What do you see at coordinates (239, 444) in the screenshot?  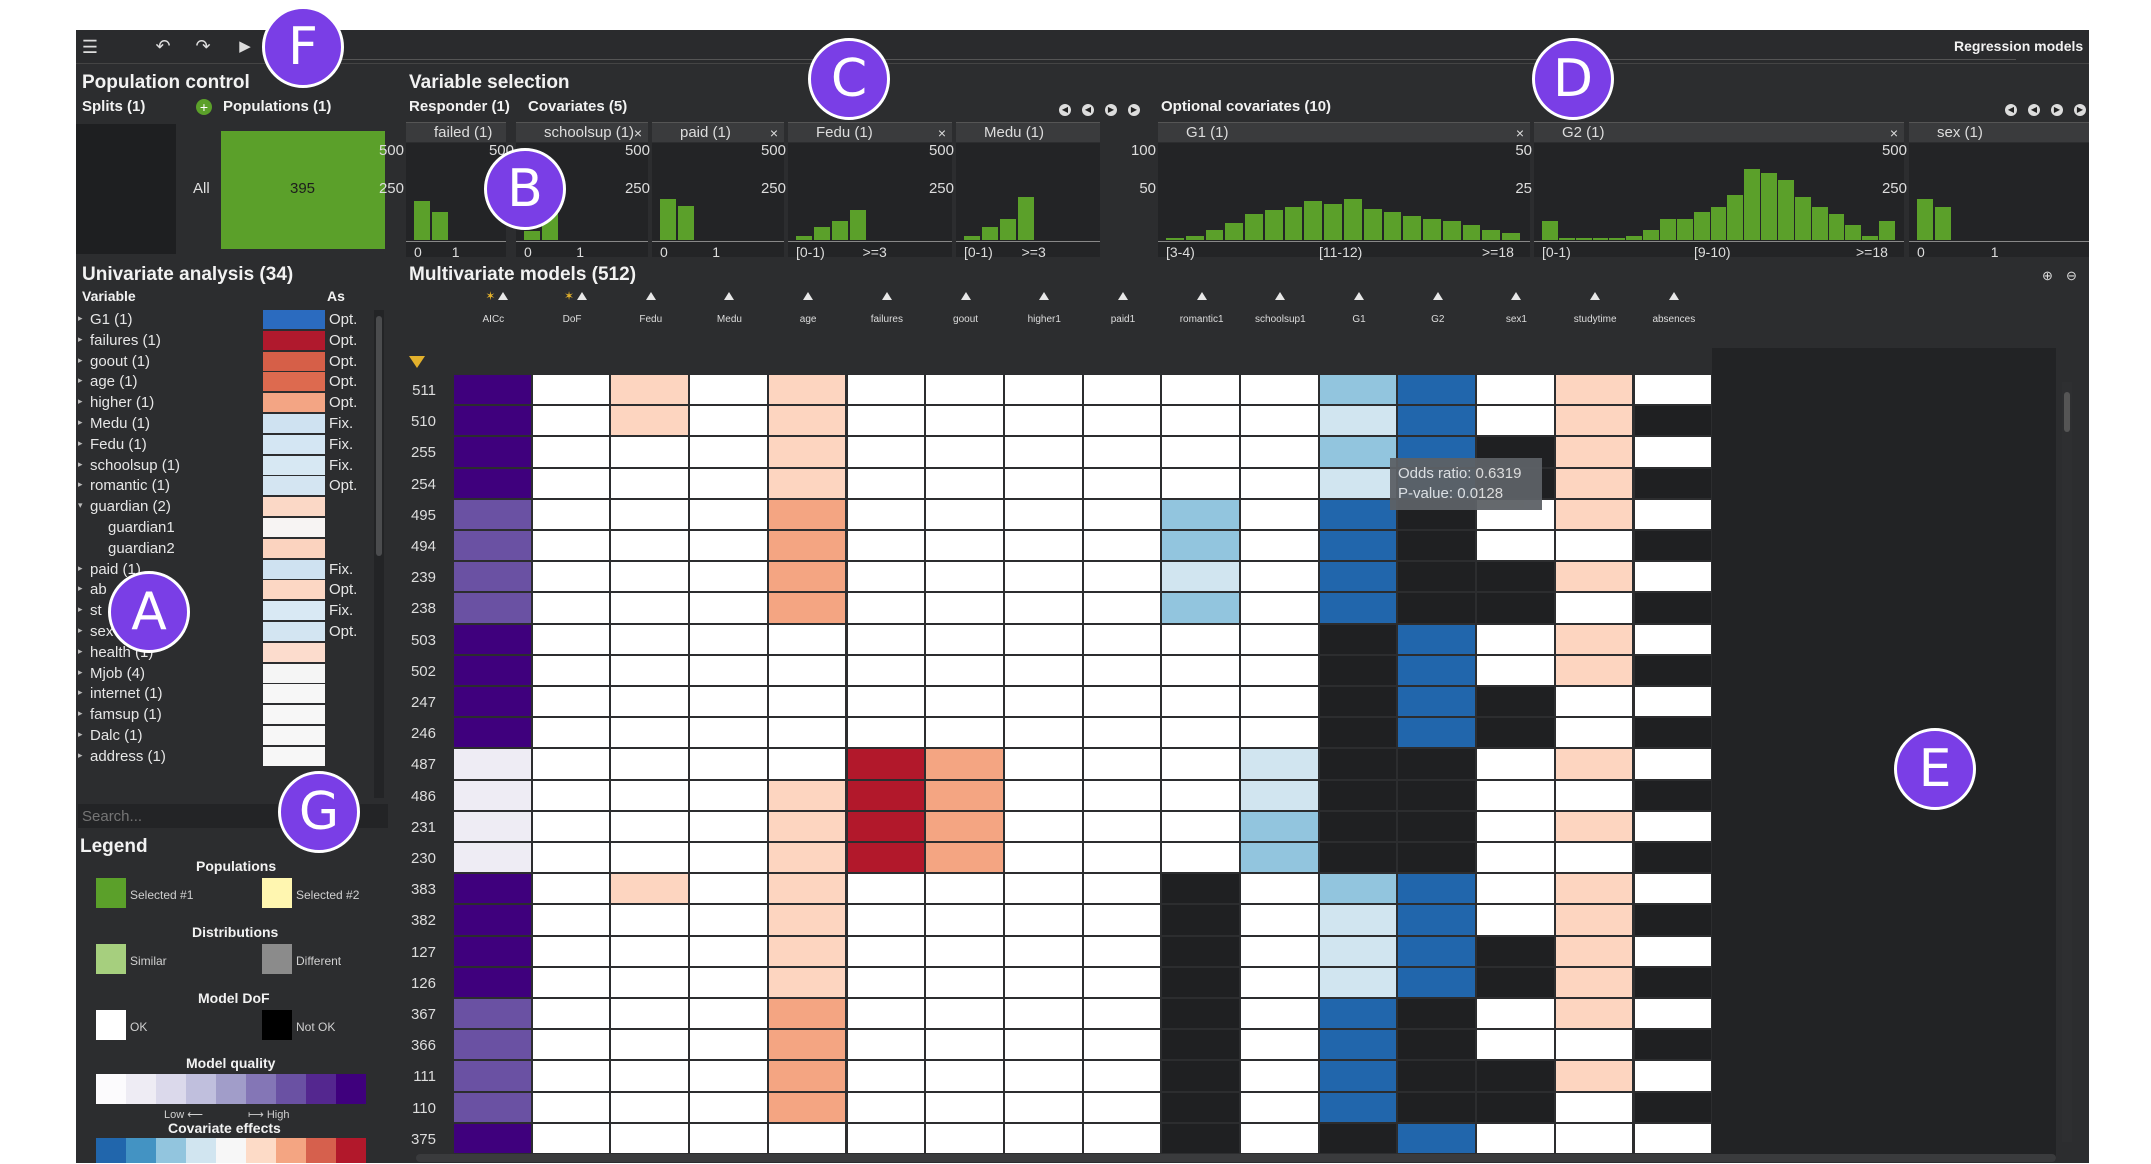 I see `variable-row: Fedu (1) ▸ Fix.` at bounding box center [239, 444].